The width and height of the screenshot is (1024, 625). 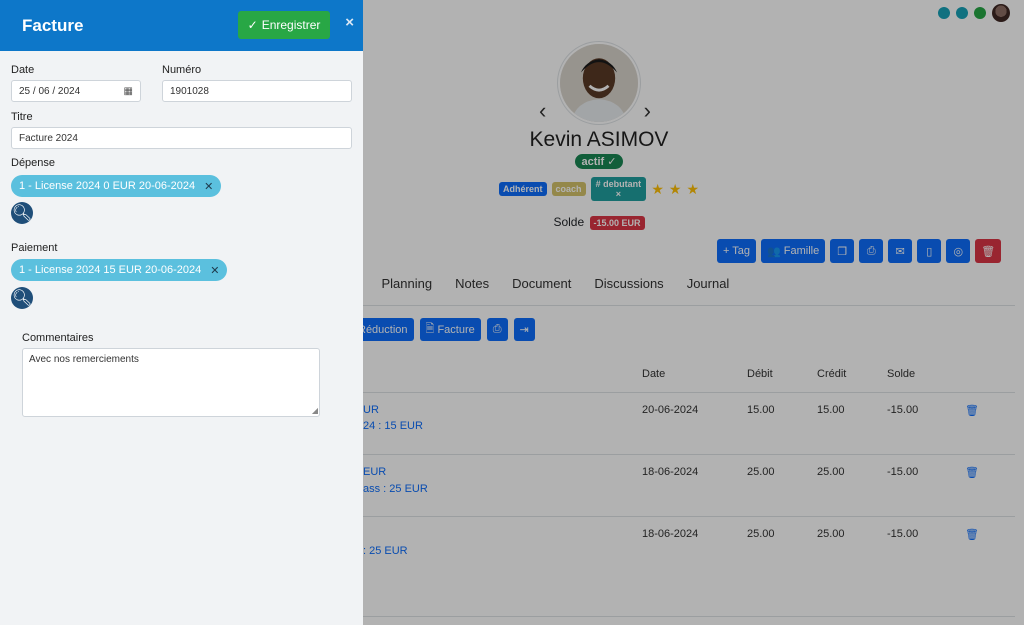 What do you see at coordinates (189, 91) in the screenshot?
I see `numero-value: 1901028` at bounding box center [189, 91].